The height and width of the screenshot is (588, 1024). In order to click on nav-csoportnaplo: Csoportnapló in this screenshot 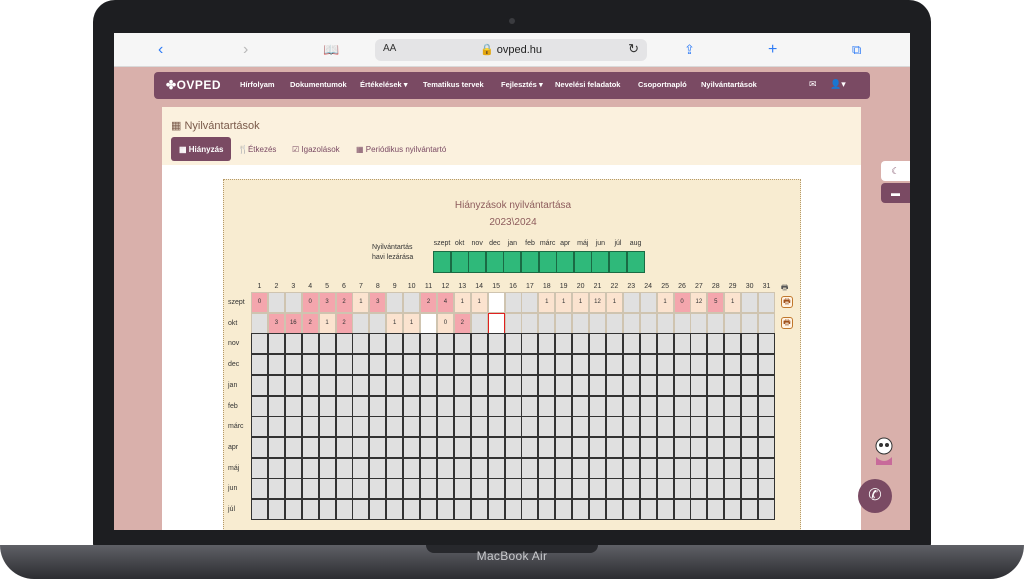, I will do `click(662, 84)`.